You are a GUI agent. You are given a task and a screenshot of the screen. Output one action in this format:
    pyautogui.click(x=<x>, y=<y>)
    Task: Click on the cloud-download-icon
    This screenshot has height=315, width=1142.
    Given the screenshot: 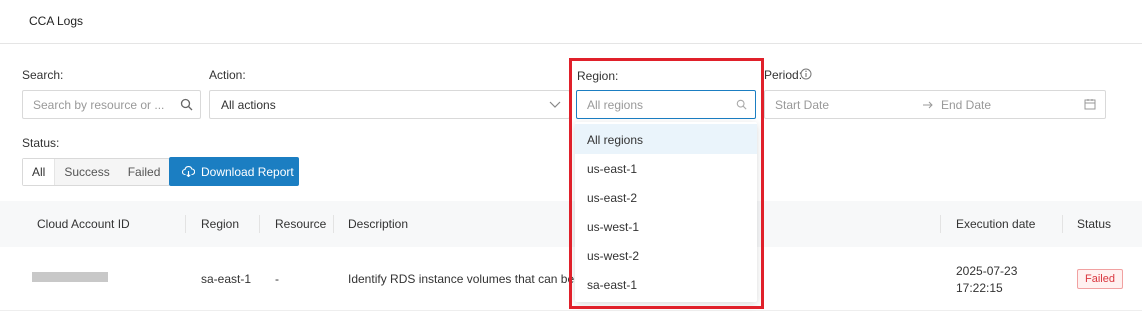 What is the action you would take?
    pyautogui.click(x=188, y=171)
    